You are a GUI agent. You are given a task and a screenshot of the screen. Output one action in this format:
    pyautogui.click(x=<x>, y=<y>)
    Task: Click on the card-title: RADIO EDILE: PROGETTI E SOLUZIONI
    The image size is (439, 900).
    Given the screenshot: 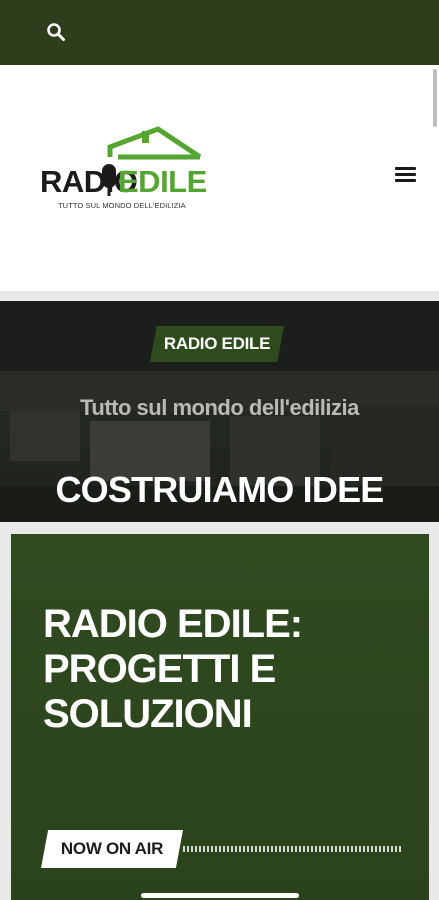 What is the action you would take?
    pyautogui.click(x=173, y=669)
    